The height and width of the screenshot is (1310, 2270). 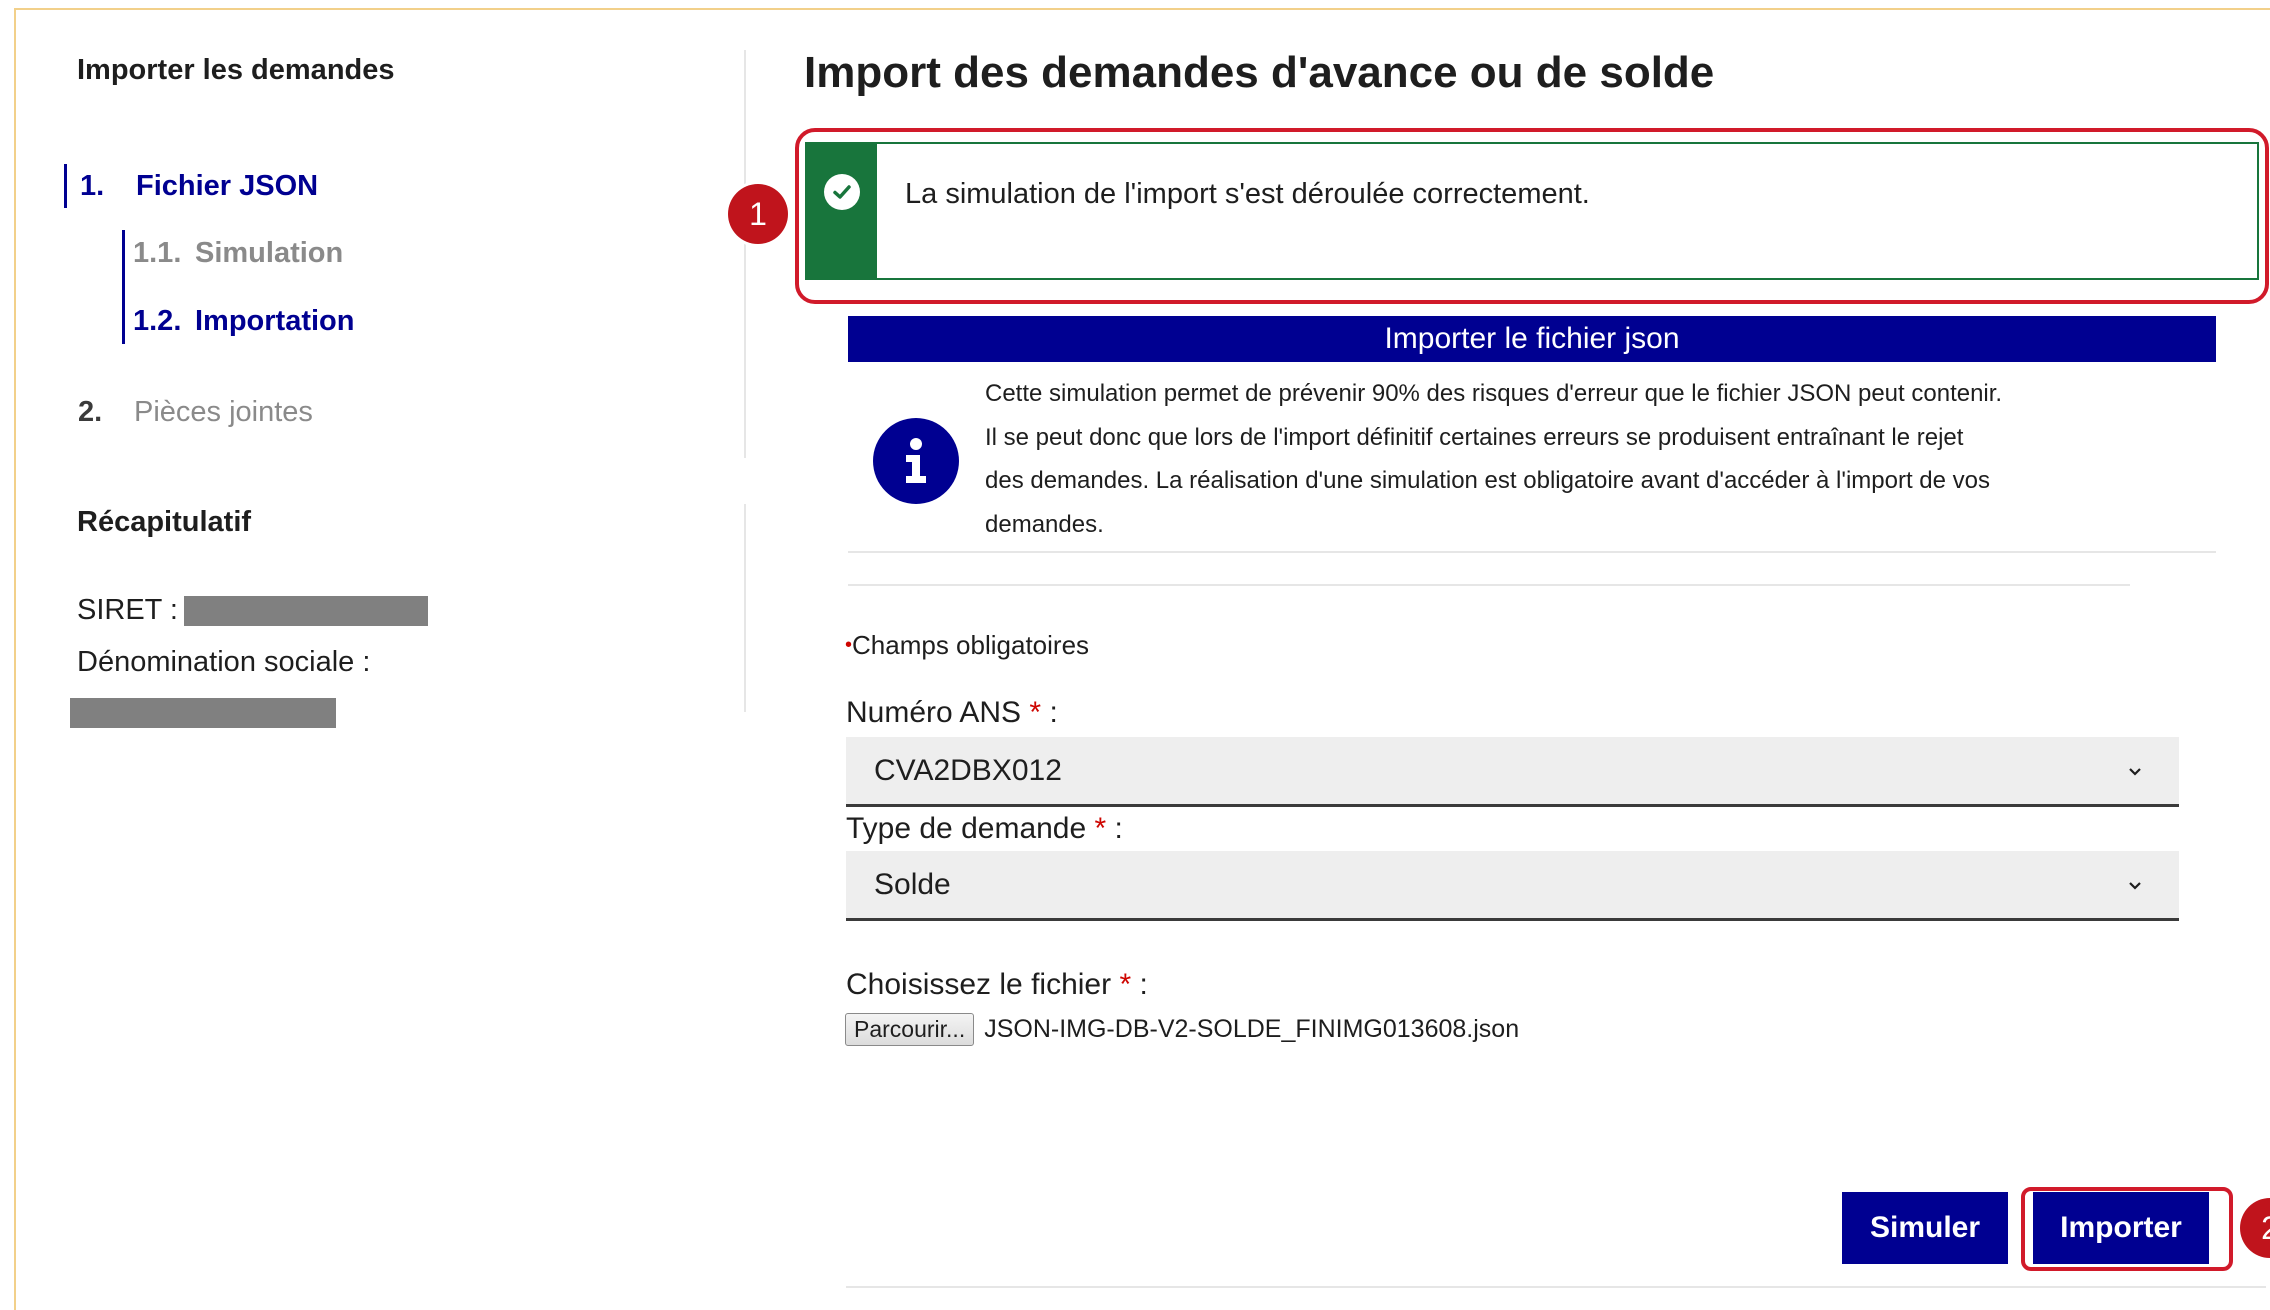 I want to click on file-label-text: Choisissez le fichier, so click(x=979, y=984).